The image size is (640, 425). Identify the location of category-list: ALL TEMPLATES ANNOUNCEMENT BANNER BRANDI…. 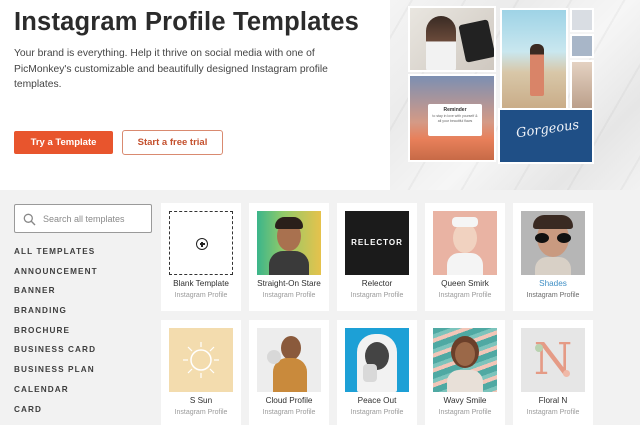
(56, 335).